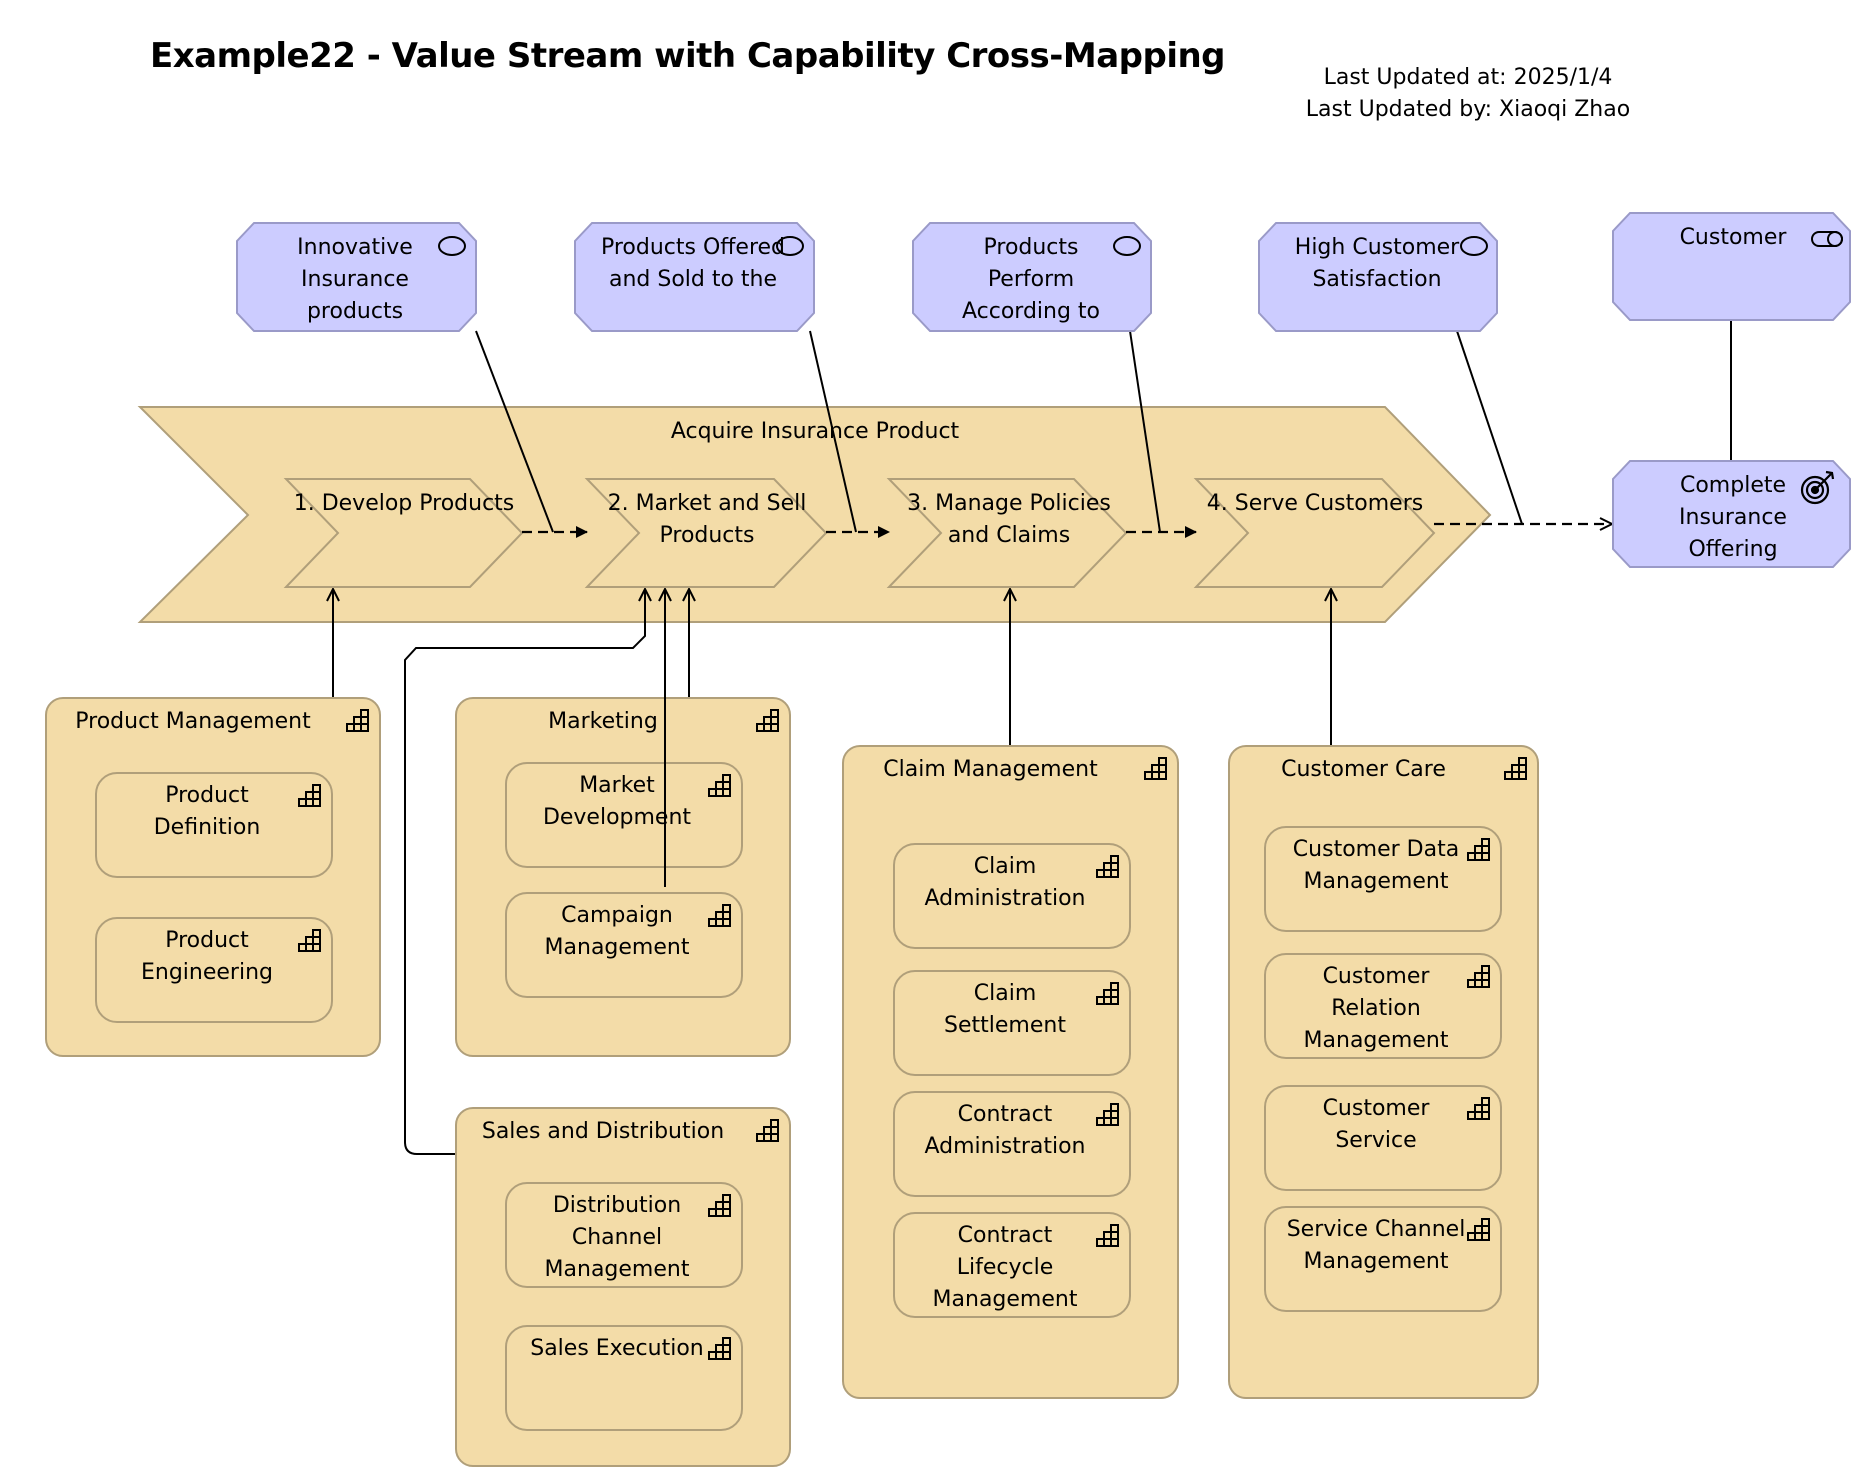  What do you see at coordinates (1376, 865) in the screenshot?
I see `capability-item-label: Customer Data Management` at bounding box center [1376, 865].